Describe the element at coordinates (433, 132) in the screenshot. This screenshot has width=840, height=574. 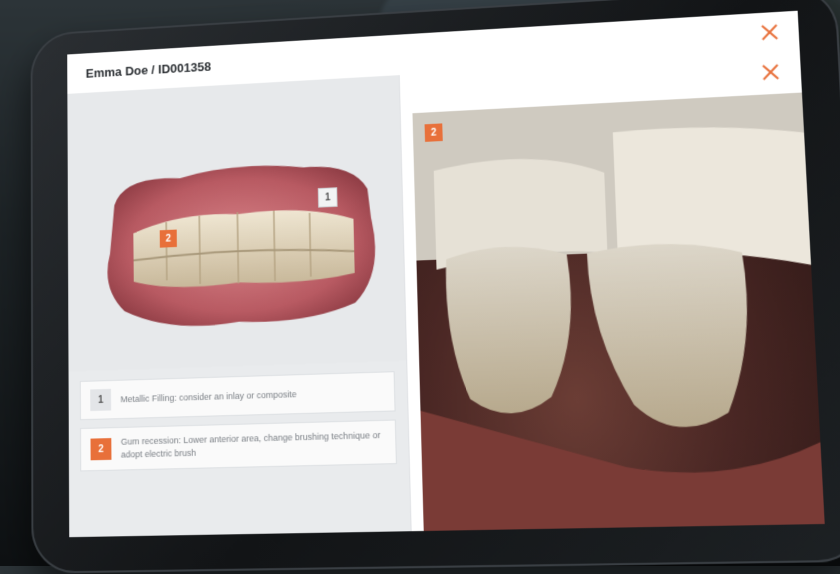
I see `photo-marker: 2` at that location.